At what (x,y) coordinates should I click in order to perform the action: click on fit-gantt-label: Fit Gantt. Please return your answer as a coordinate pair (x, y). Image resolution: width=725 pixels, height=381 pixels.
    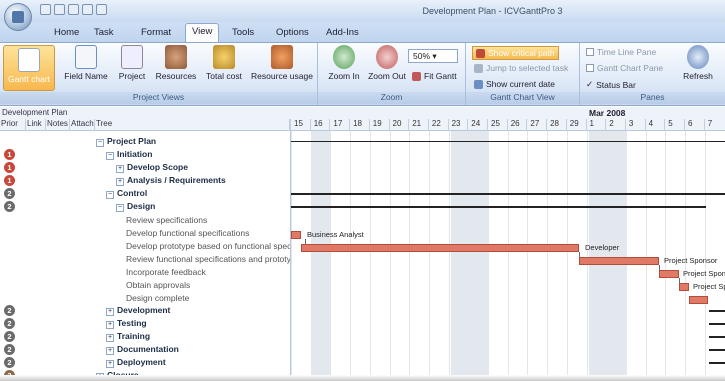
    Looking at the image, I should click on (440, 76).